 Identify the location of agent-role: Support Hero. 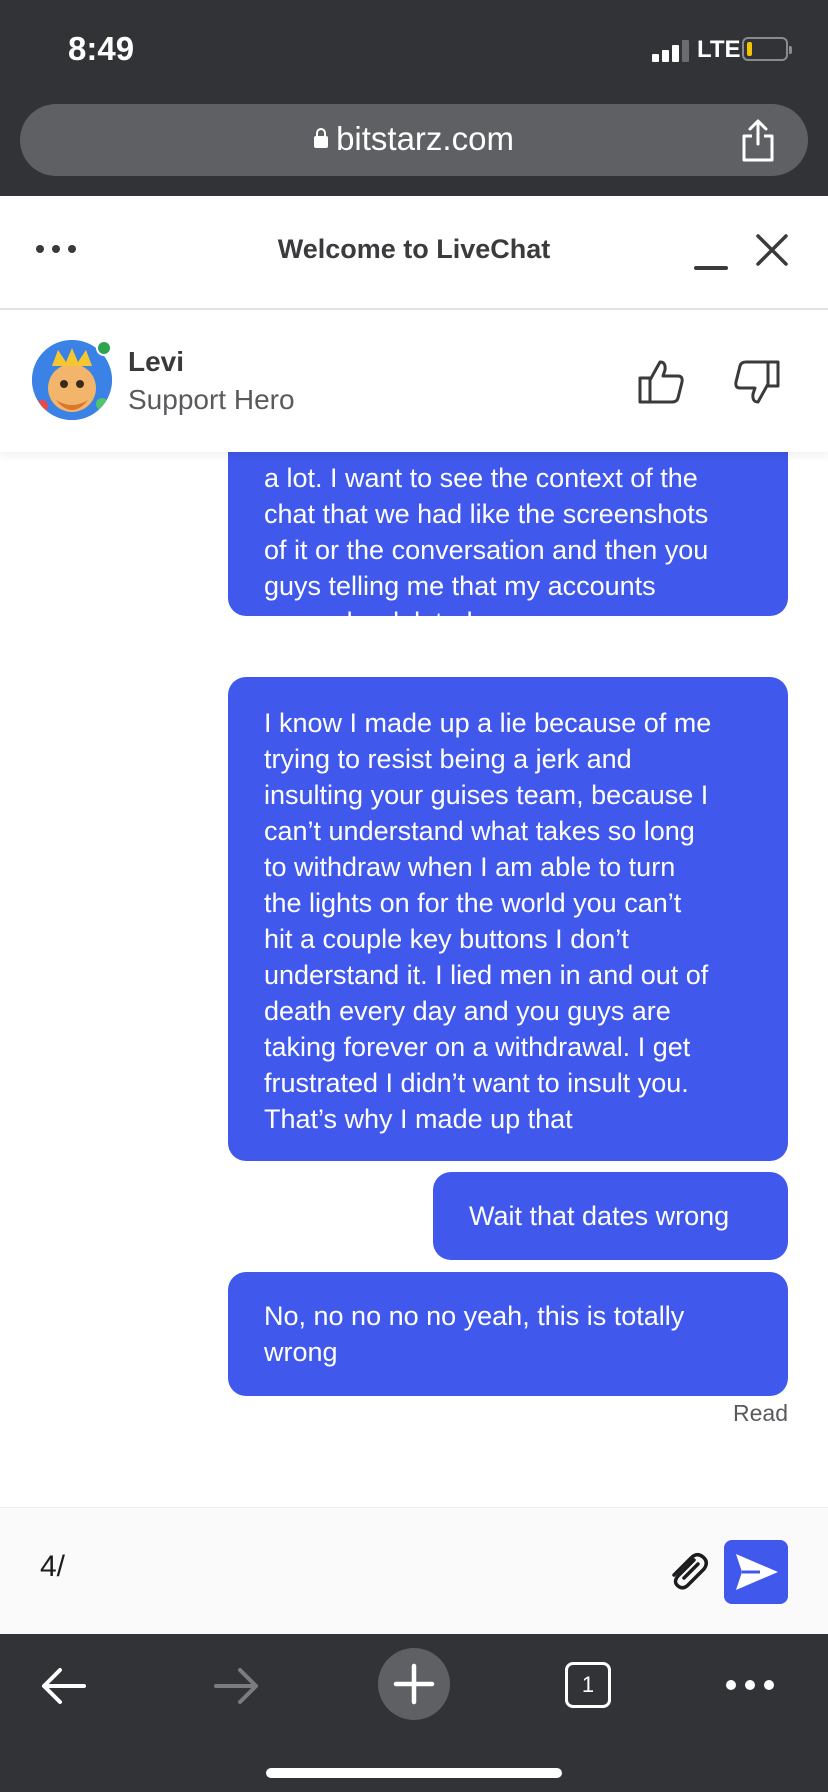
(211, 399).